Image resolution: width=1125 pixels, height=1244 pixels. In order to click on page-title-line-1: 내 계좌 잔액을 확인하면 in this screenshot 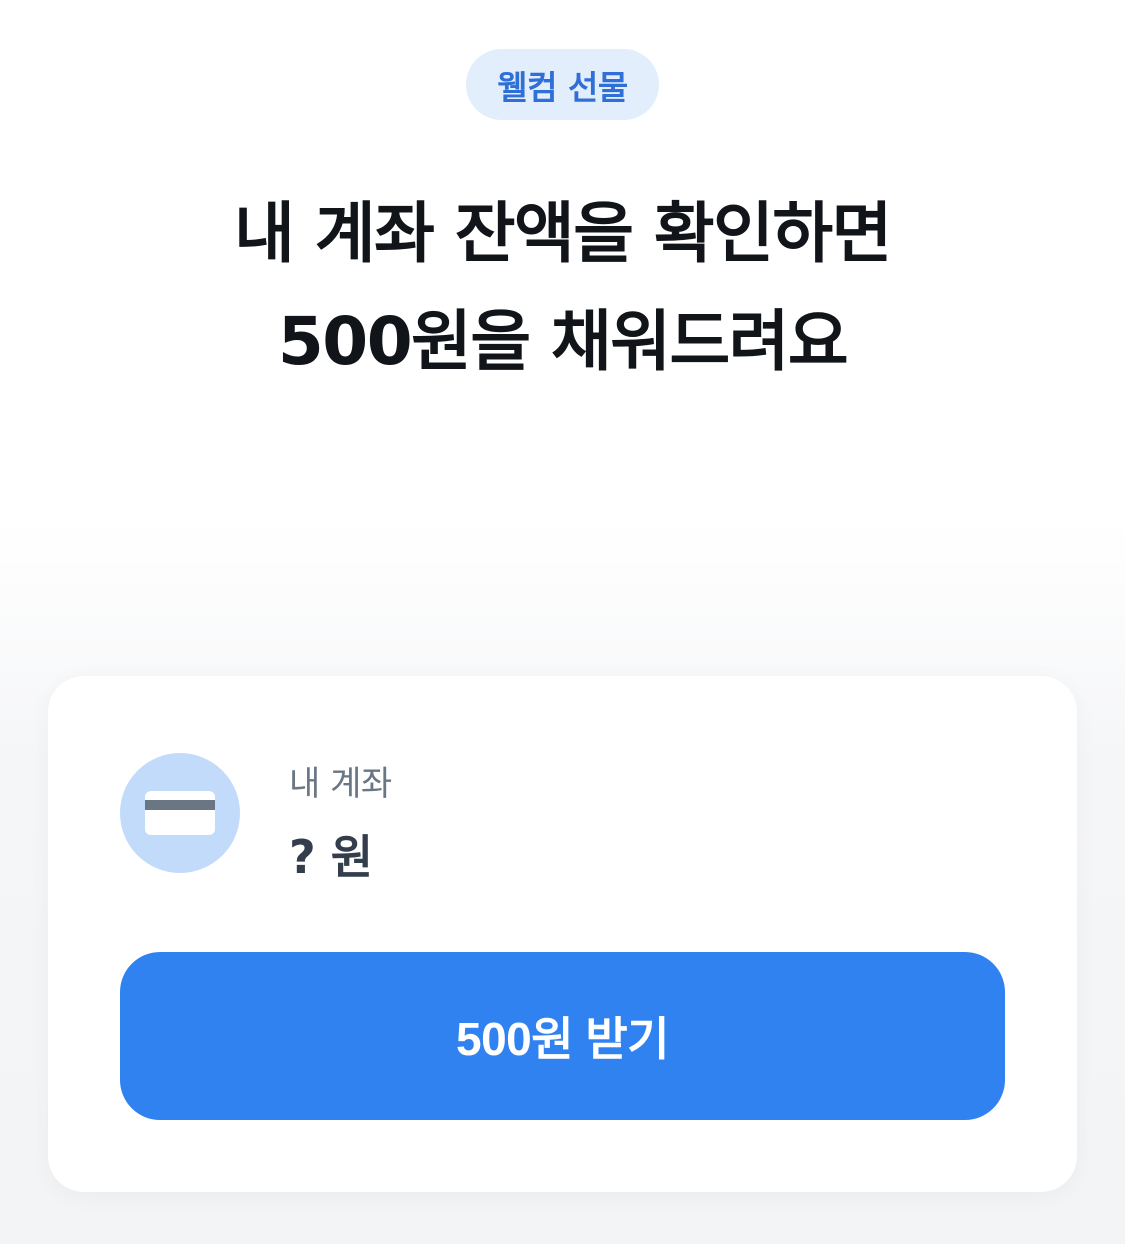, I will do `click(563, 233)`.